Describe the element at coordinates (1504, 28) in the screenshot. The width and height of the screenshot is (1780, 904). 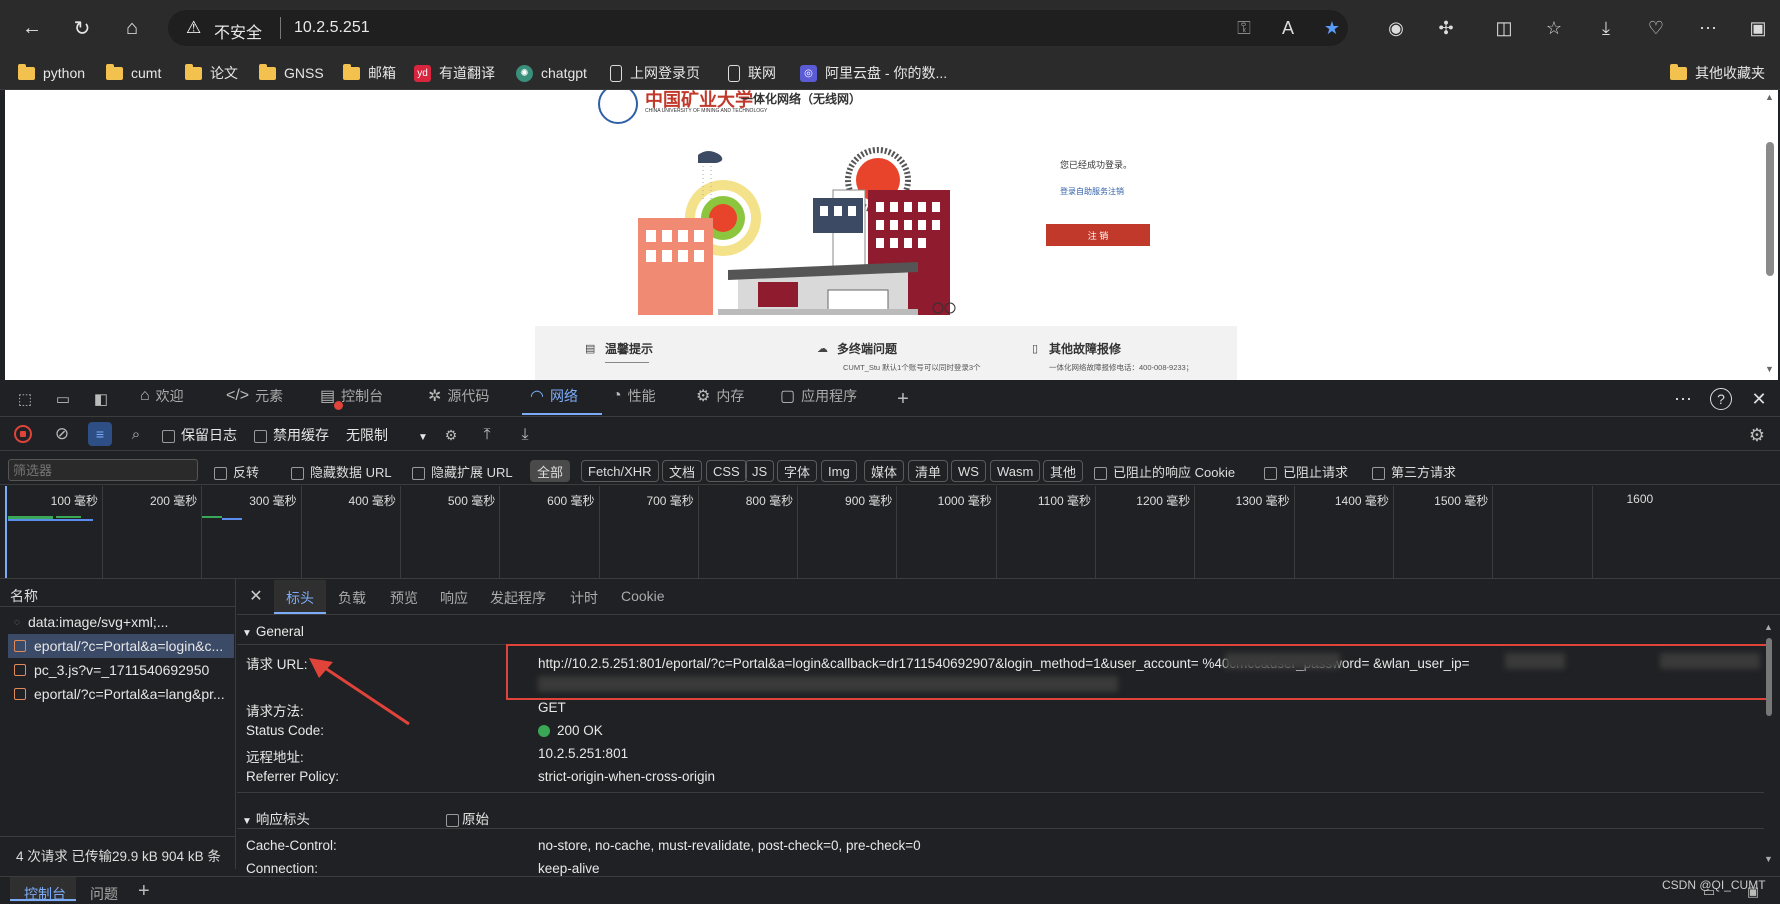
I see `split-screen-icon: ◫` at that location.